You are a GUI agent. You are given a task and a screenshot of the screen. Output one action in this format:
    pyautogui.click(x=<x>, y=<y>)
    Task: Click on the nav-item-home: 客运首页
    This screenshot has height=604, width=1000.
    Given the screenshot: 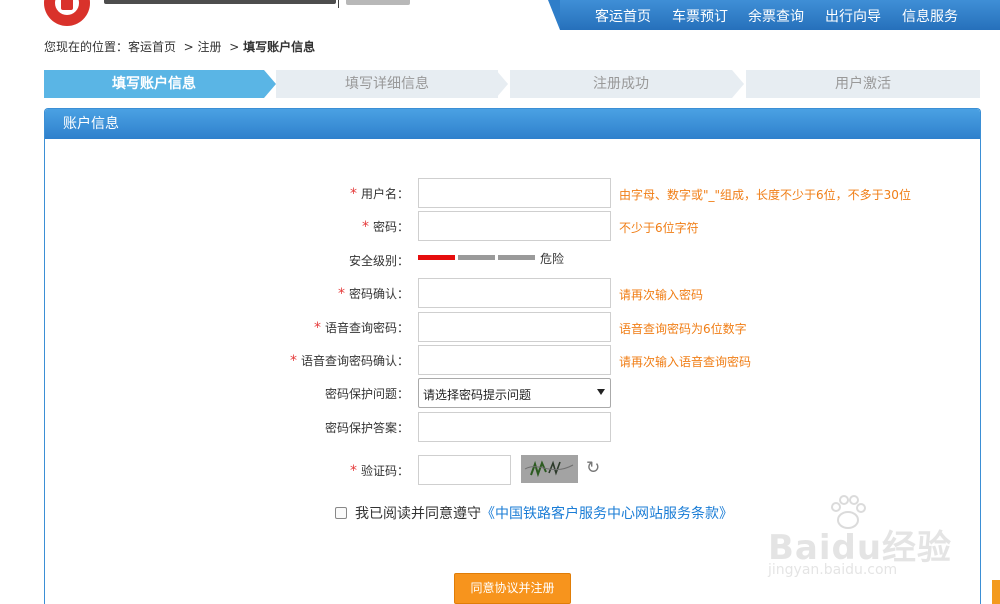 What is the action you would take?
    pyautogui.click(x=623, y=16)
    